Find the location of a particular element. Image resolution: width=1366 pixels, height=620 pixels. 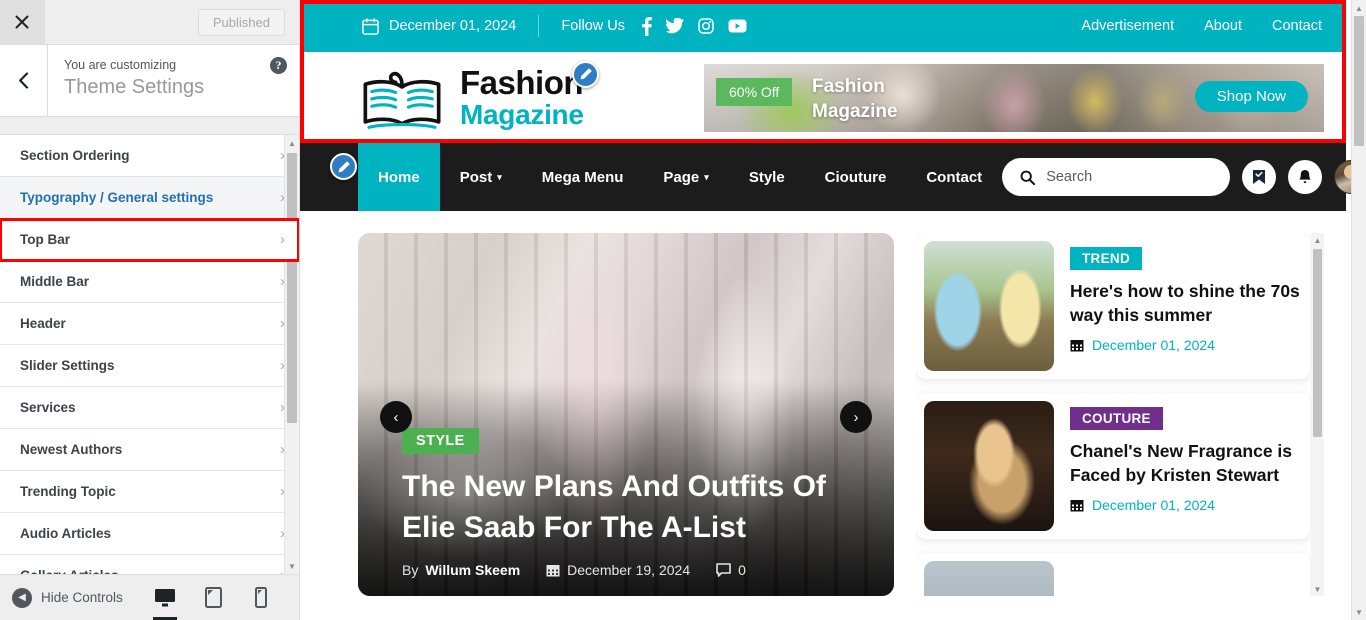

advertisement-banner: 60% Off Fashion Magazine Shop Now is located at coordinates (1014, 97).